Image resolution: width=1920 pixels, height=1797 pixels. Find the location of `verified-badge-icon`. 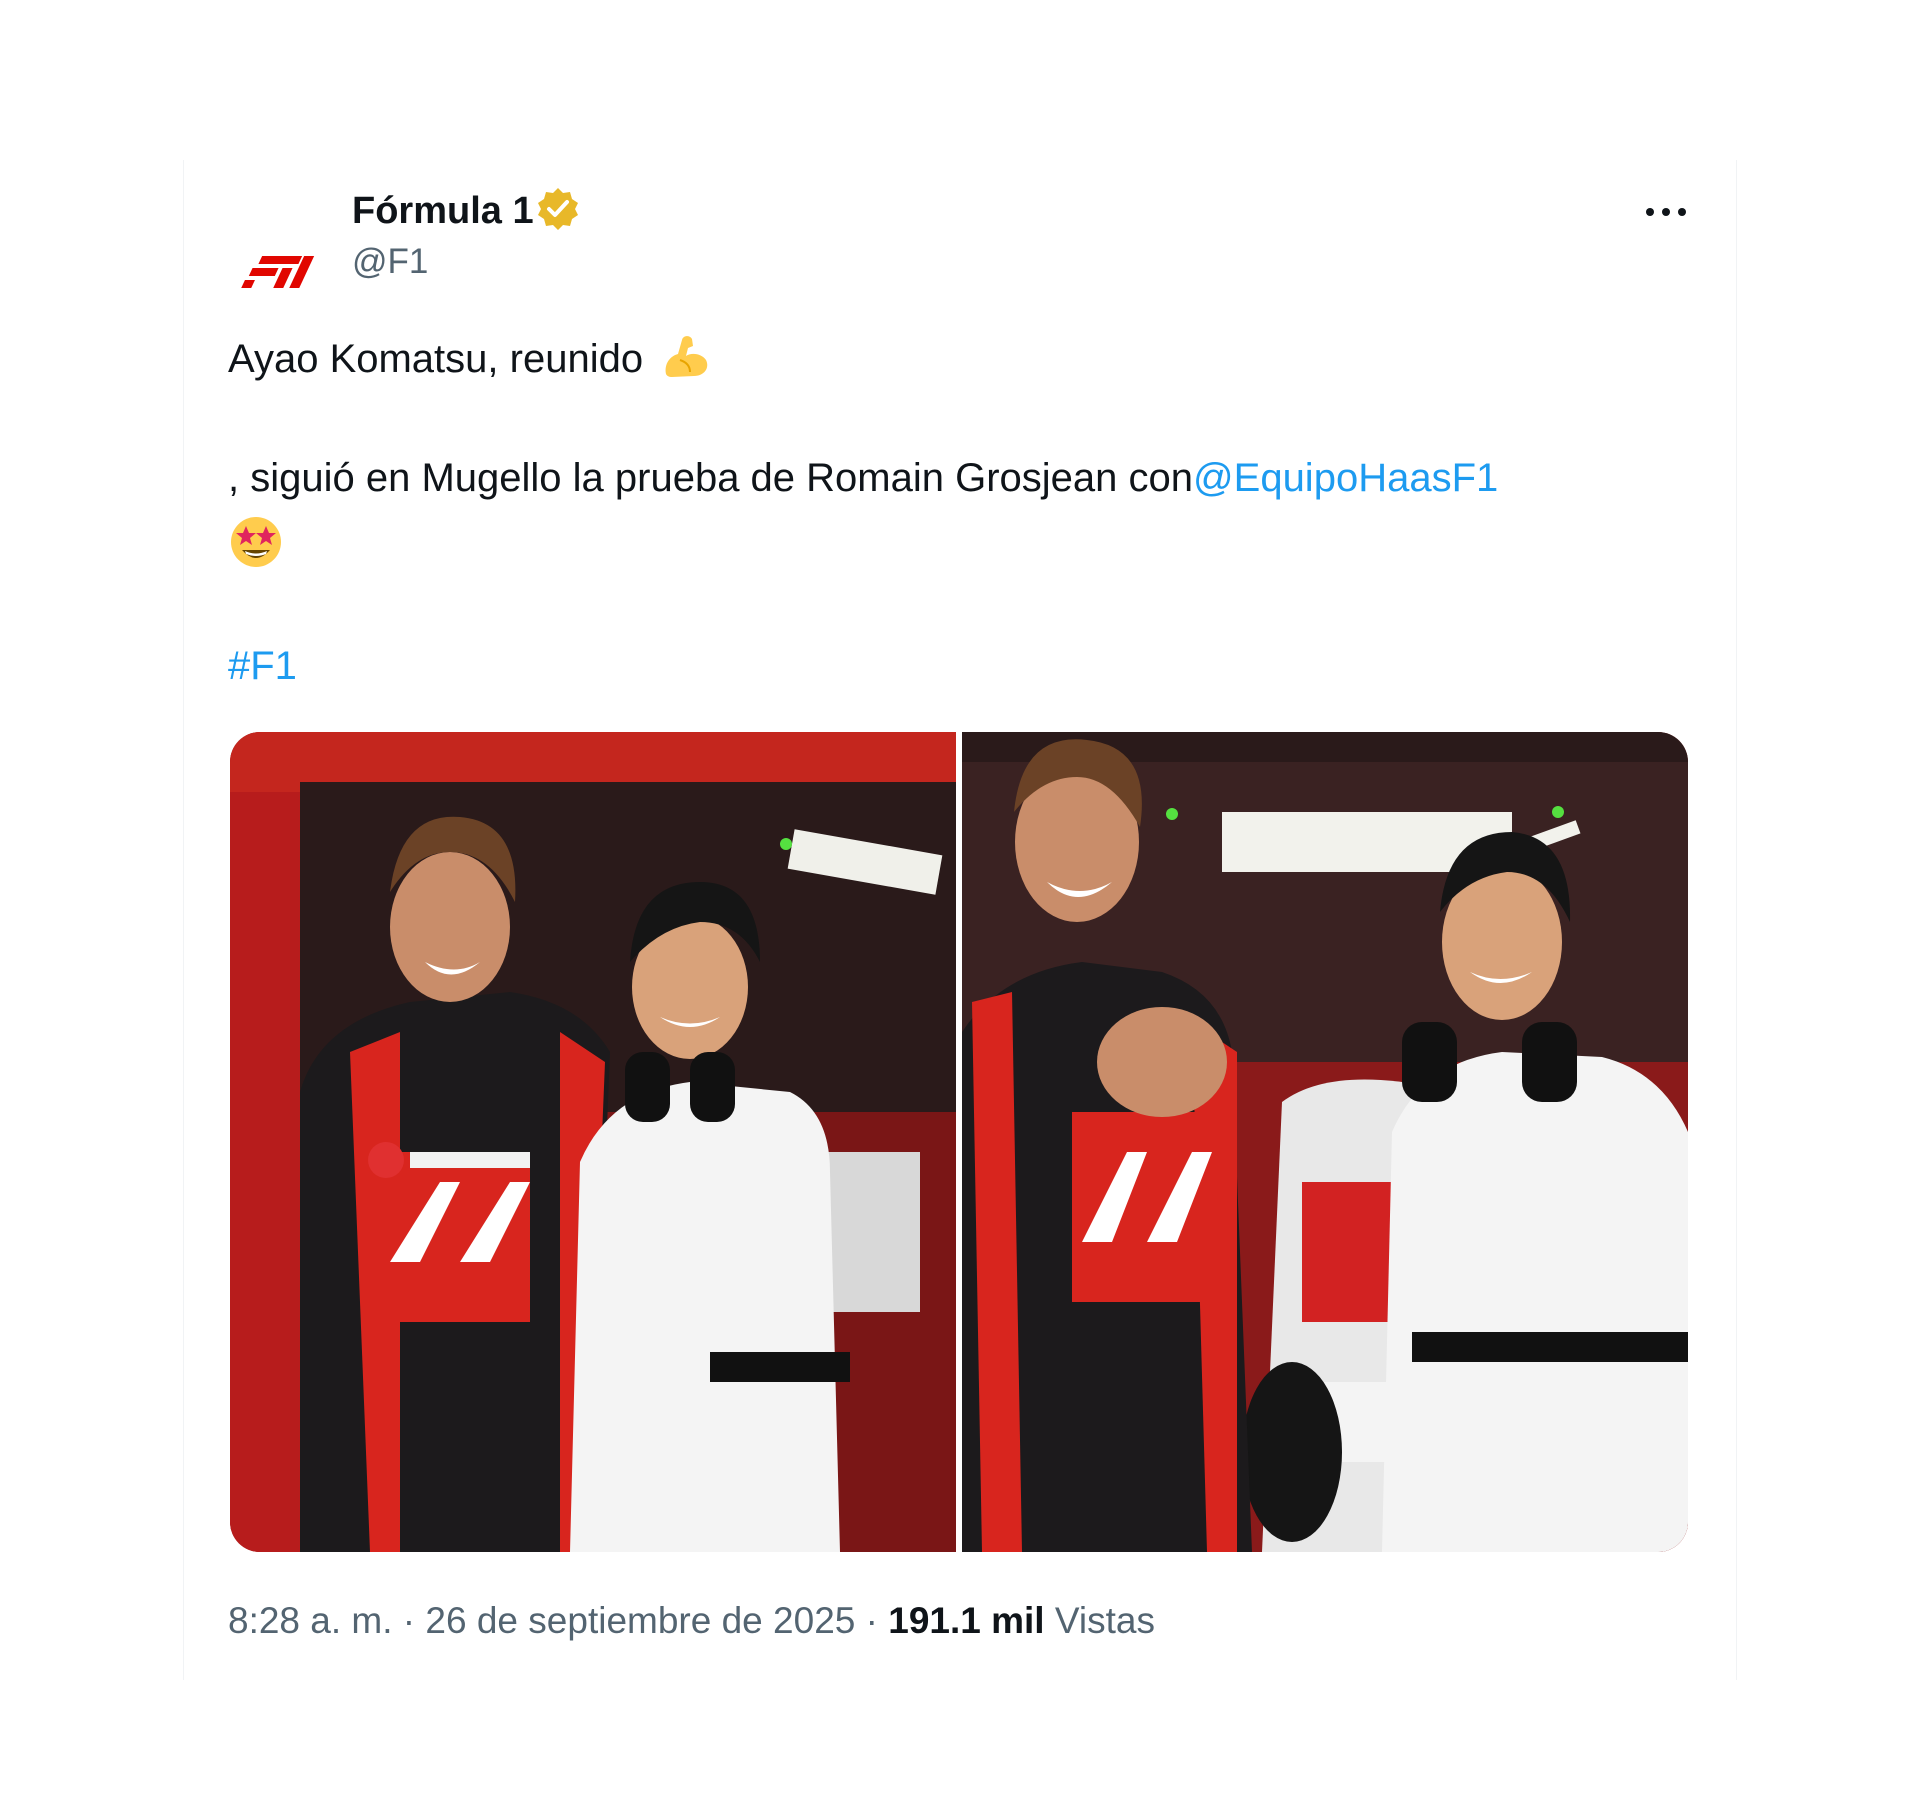

verified-badge-icon is located at coordinates (558, 208).